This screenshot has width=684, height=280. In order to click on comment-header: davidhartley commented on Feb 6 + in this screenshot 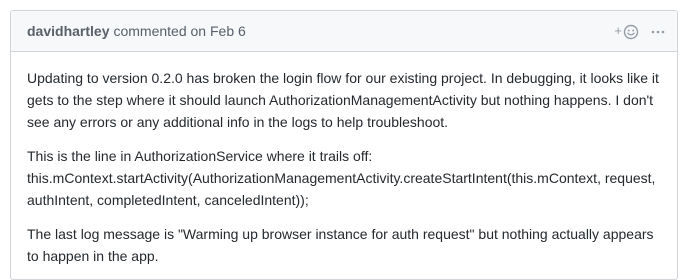, I will do `click(344, 31)`.